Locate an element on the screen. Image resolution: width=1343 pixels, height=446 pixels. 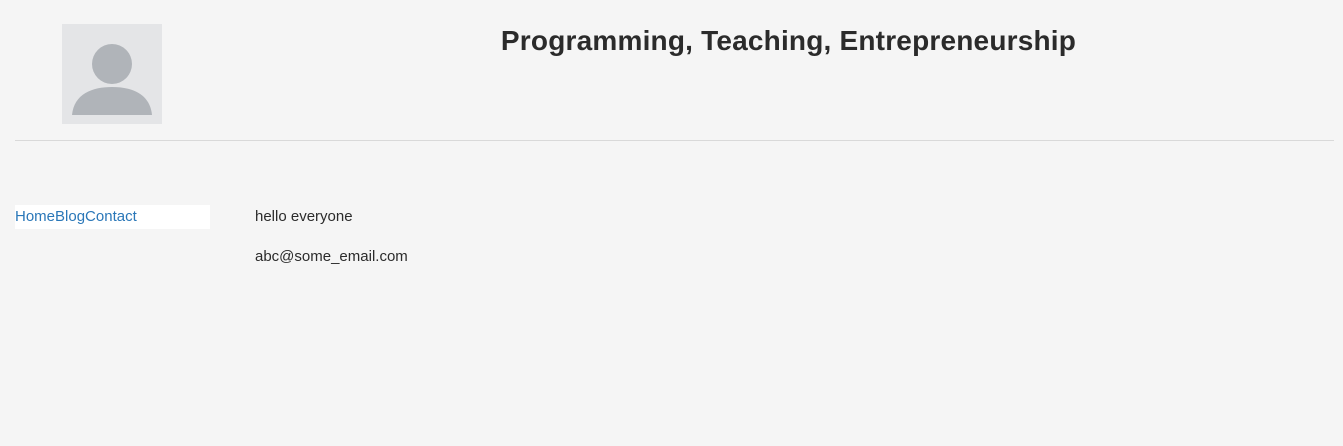
nav-link-home: Home is located at coordinates (35, 217).